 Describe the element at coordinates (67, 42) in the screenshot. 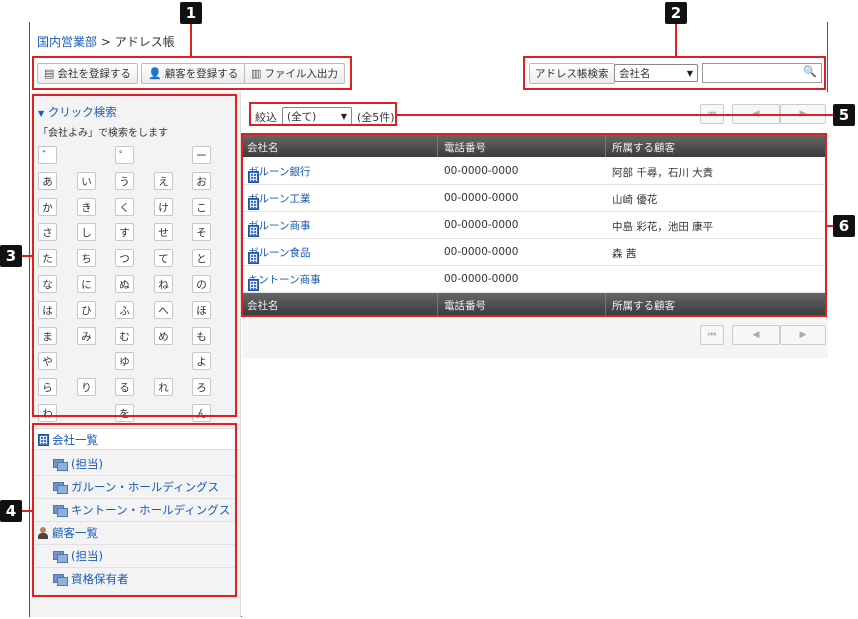

I see `breadcrumb-parent: 国内営業部` at that location.